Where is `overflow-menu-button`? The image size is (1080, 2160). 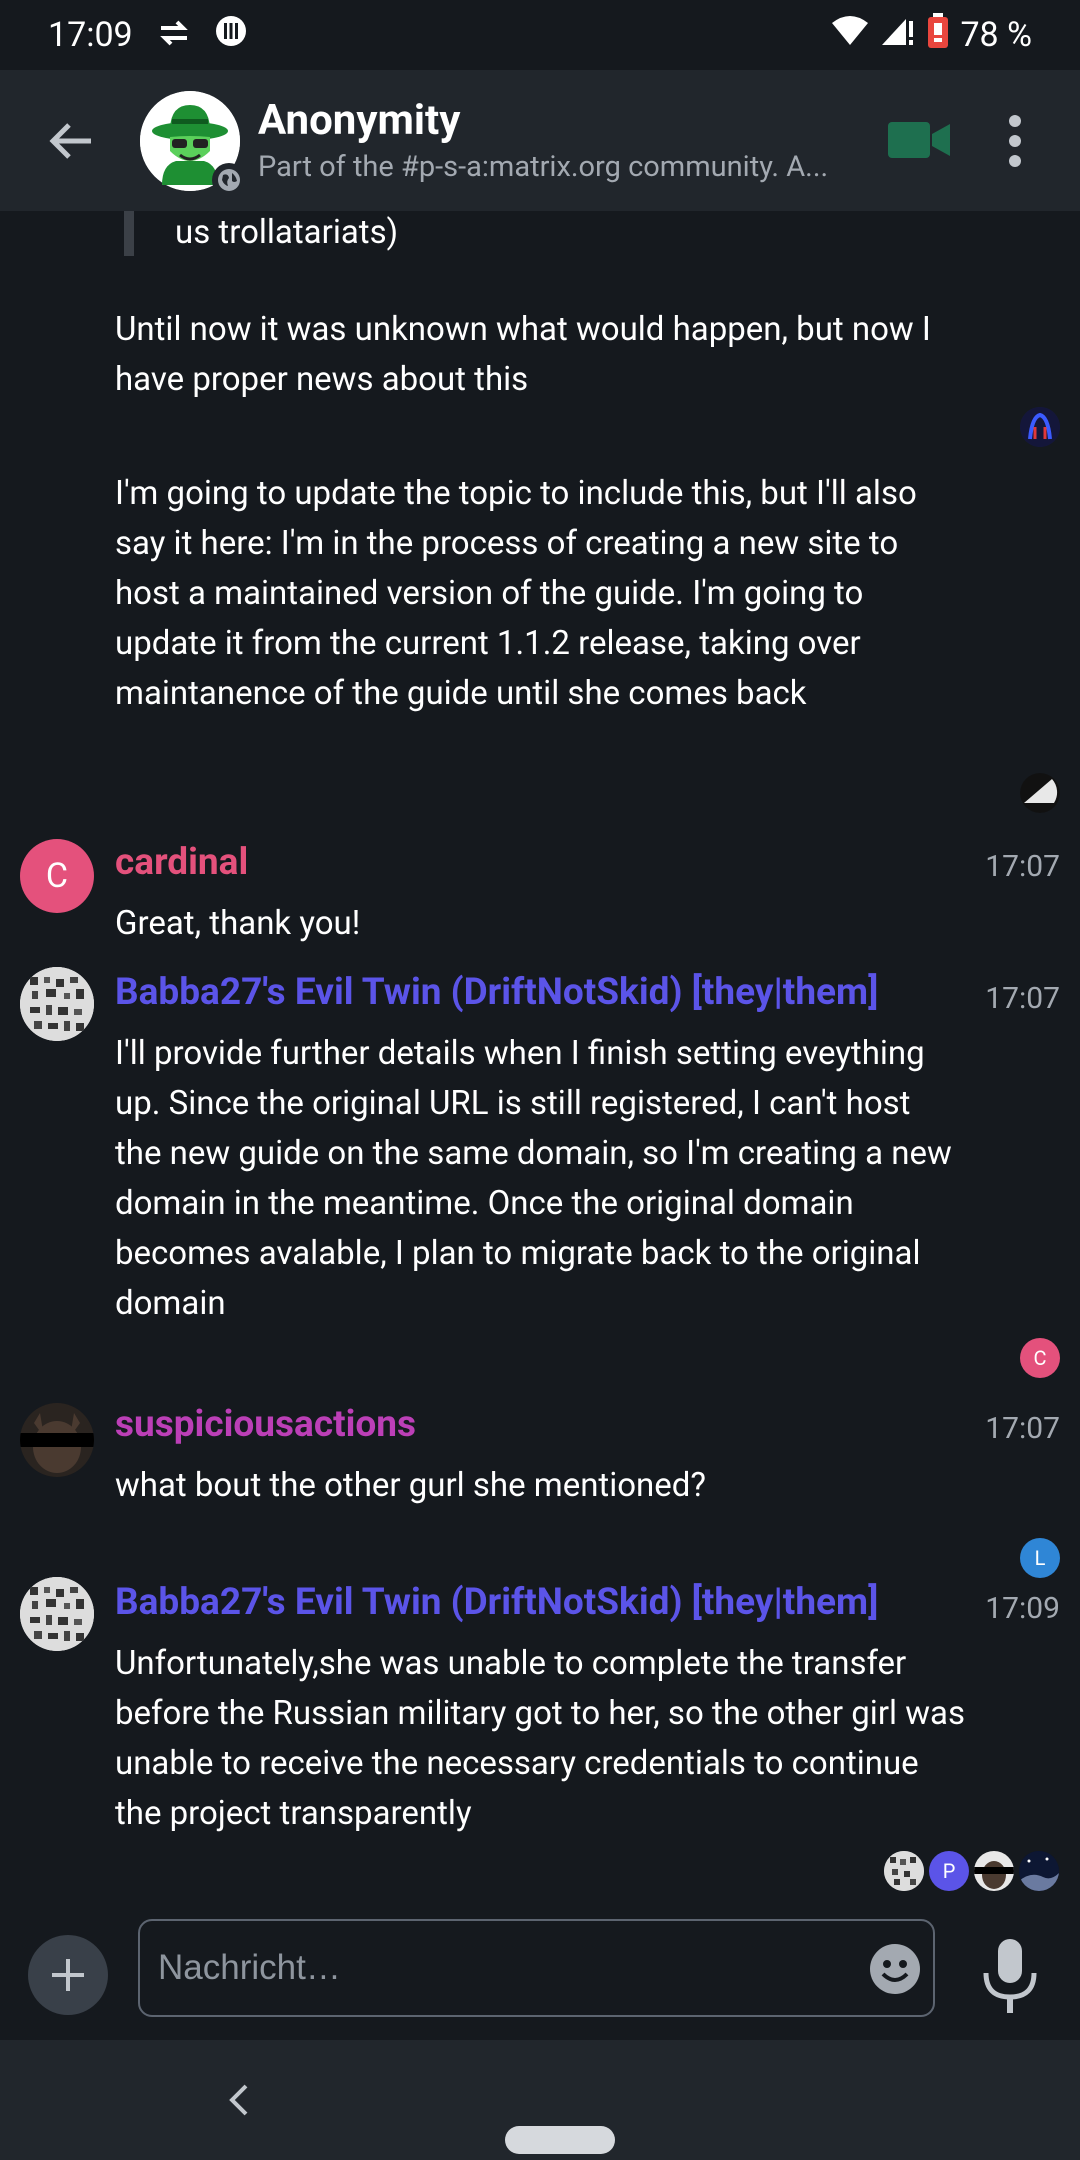 overflow-menu-button is located at coordinates (1015, 141).